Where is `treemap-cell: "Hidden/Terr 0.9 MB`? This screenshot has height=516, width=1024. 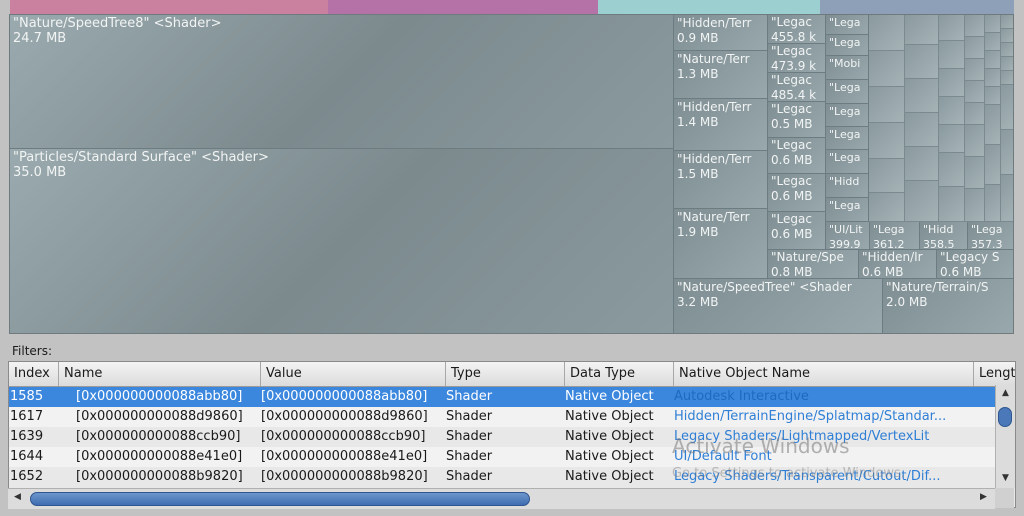
treemap-cell: "Hidden/Terr 0.9 MB is located at coordinates (721, 33).